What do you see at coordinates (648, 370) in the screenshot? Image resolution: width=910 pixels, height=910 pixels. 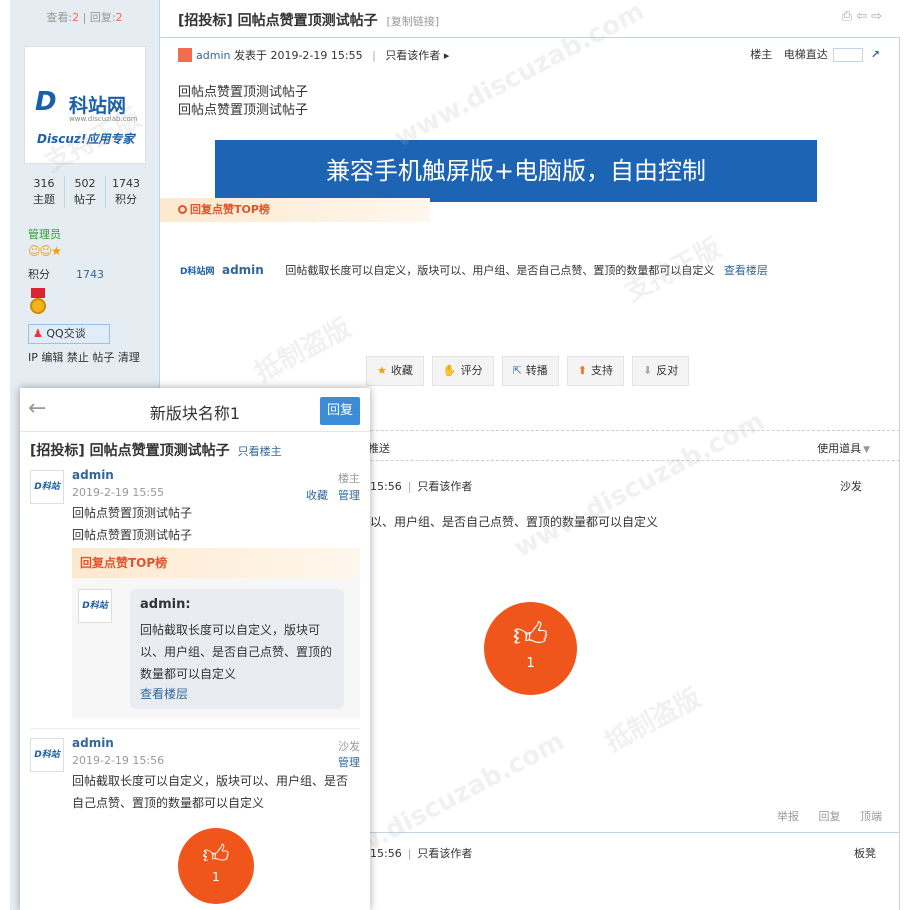 I see `oppose-icon: ⬇` at bounding box center [648, 370].